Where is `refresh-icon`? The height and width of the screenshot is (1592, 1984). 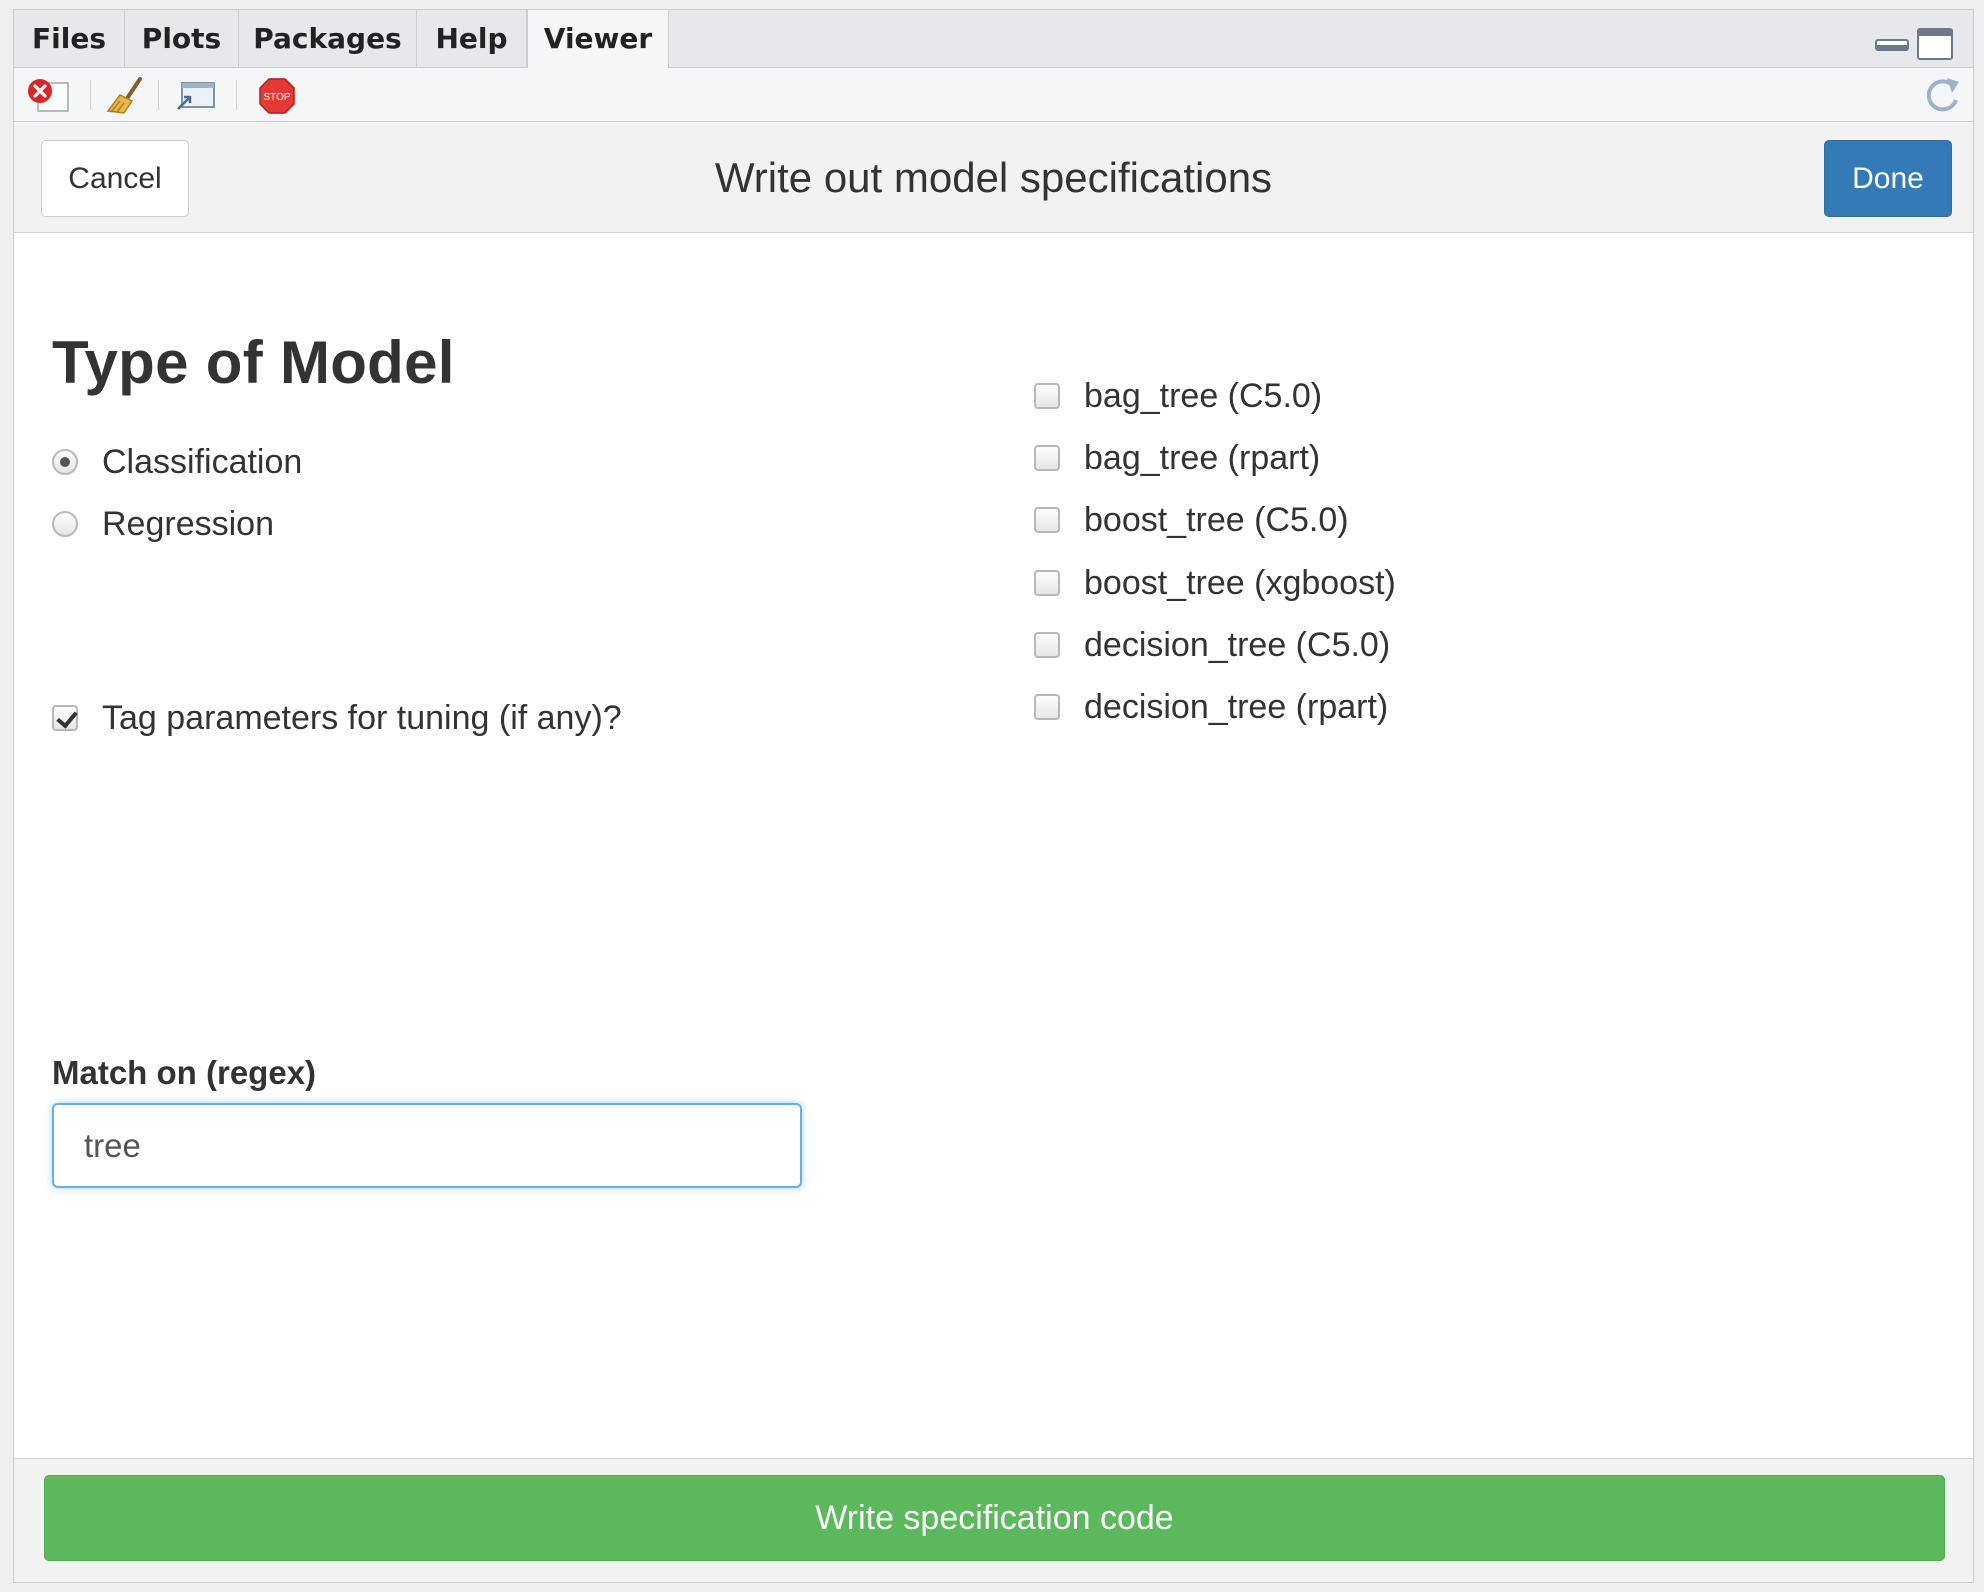 refresh-icon is located at coordinates (1942, 95).